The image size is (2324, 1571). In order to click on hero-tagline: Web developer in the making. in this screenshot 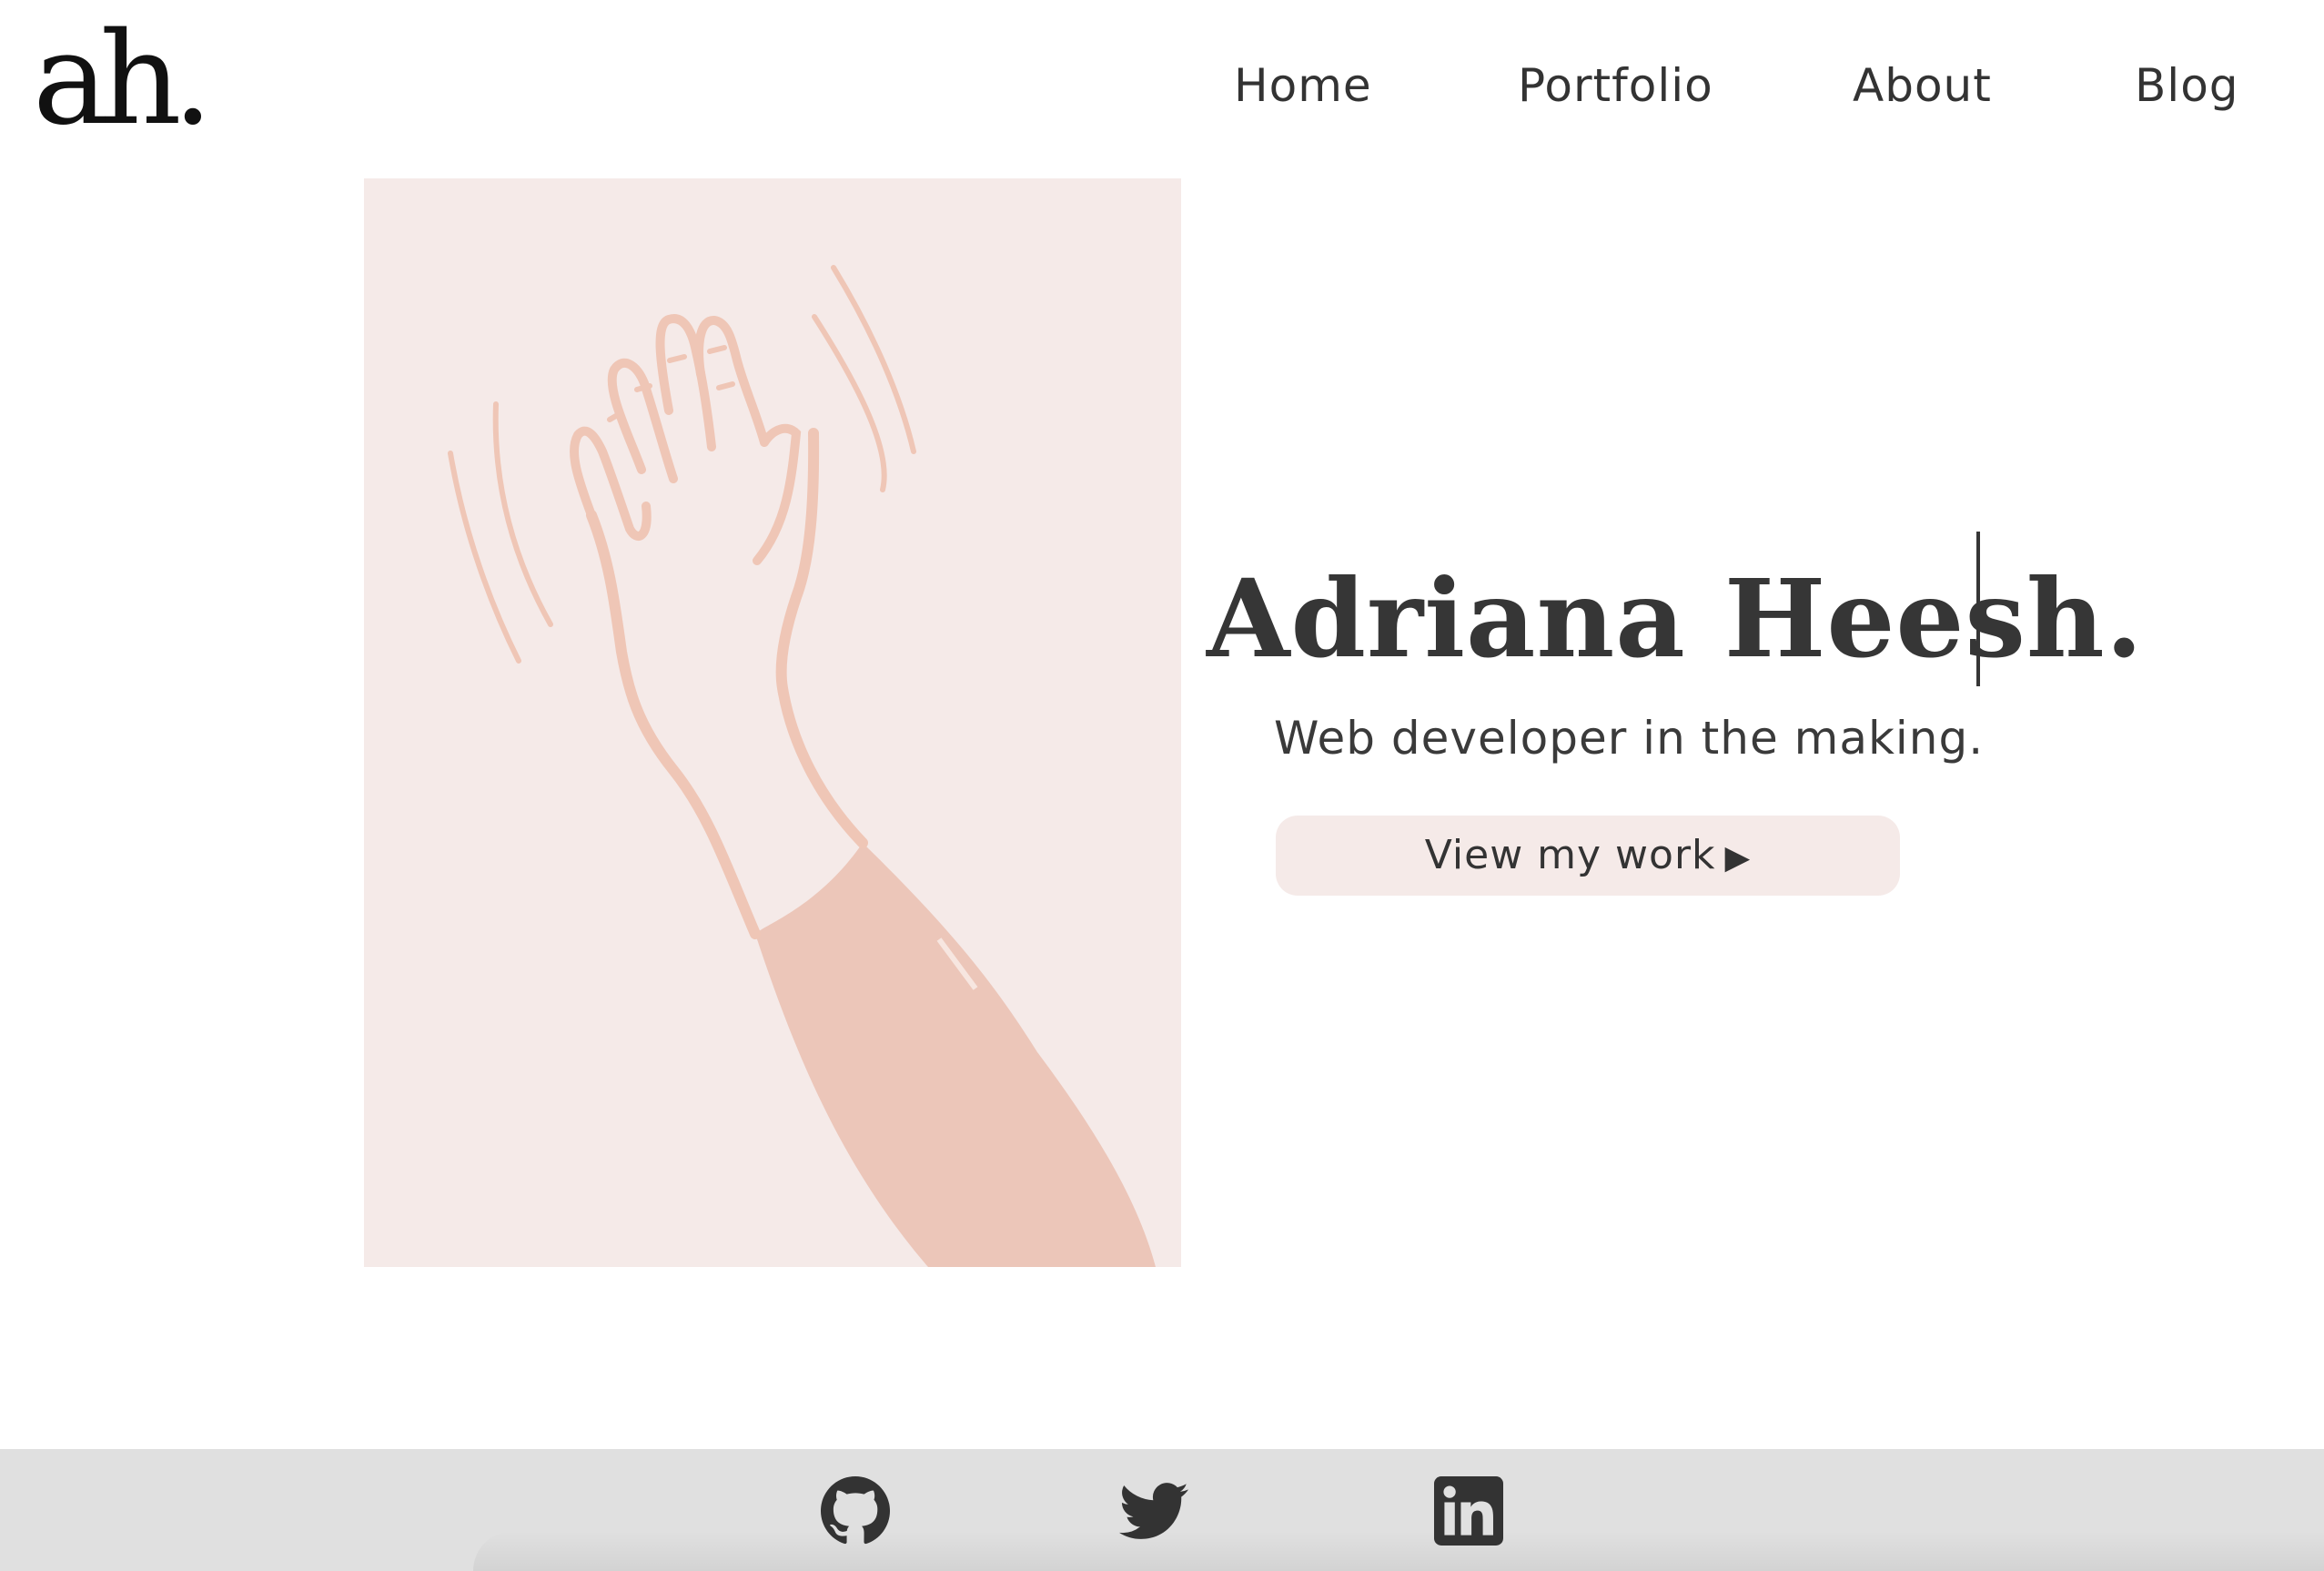, I will do `click(1629, 738)`.